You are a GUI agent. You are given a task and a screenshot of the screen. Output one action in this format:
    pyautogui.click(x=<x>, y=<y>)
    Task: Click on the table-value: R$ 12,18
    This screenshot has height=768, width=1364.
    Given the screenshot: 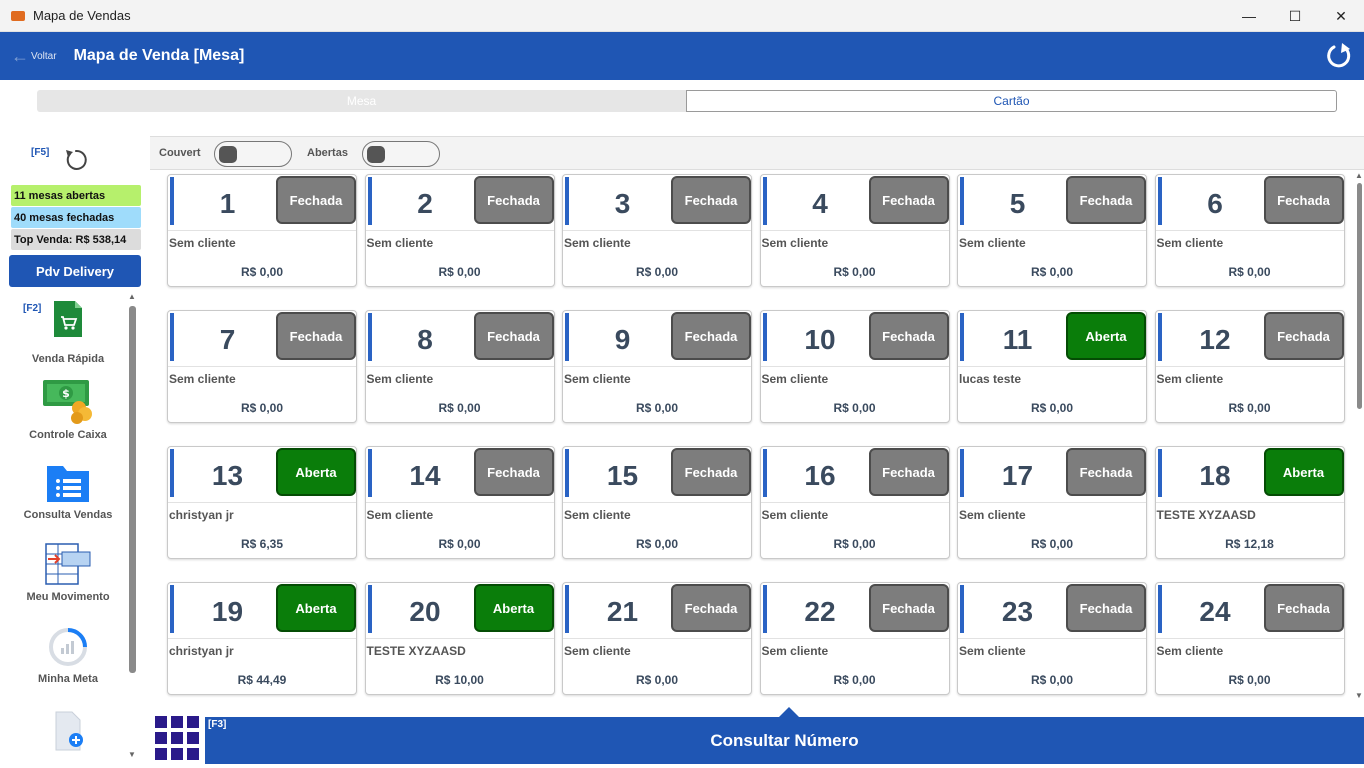 What is the action you would take?
    pyautogui.click(x=1249, y=544)
    